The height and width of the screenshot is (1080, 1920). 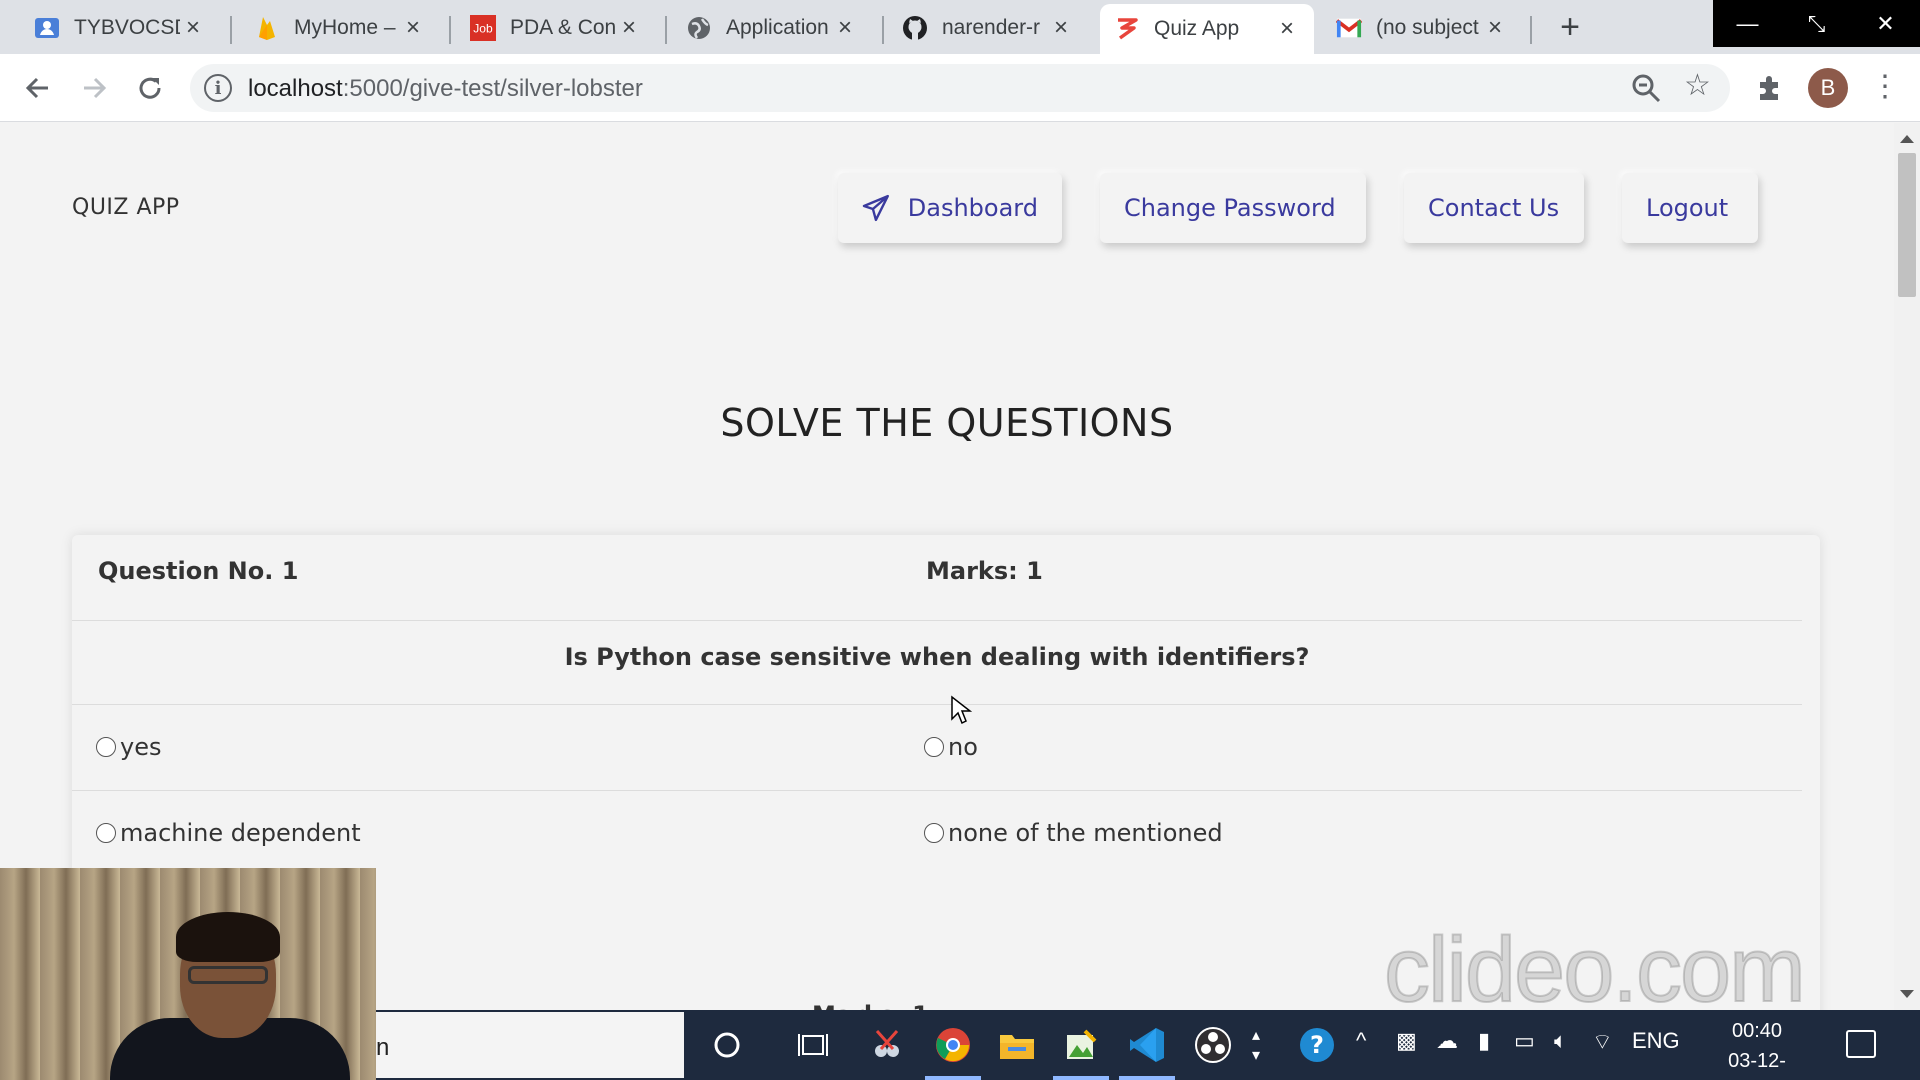 What do you see at coordinates (963, 747) in the screenshot?
I see `option-label: no` at bounding box center [963, 747].